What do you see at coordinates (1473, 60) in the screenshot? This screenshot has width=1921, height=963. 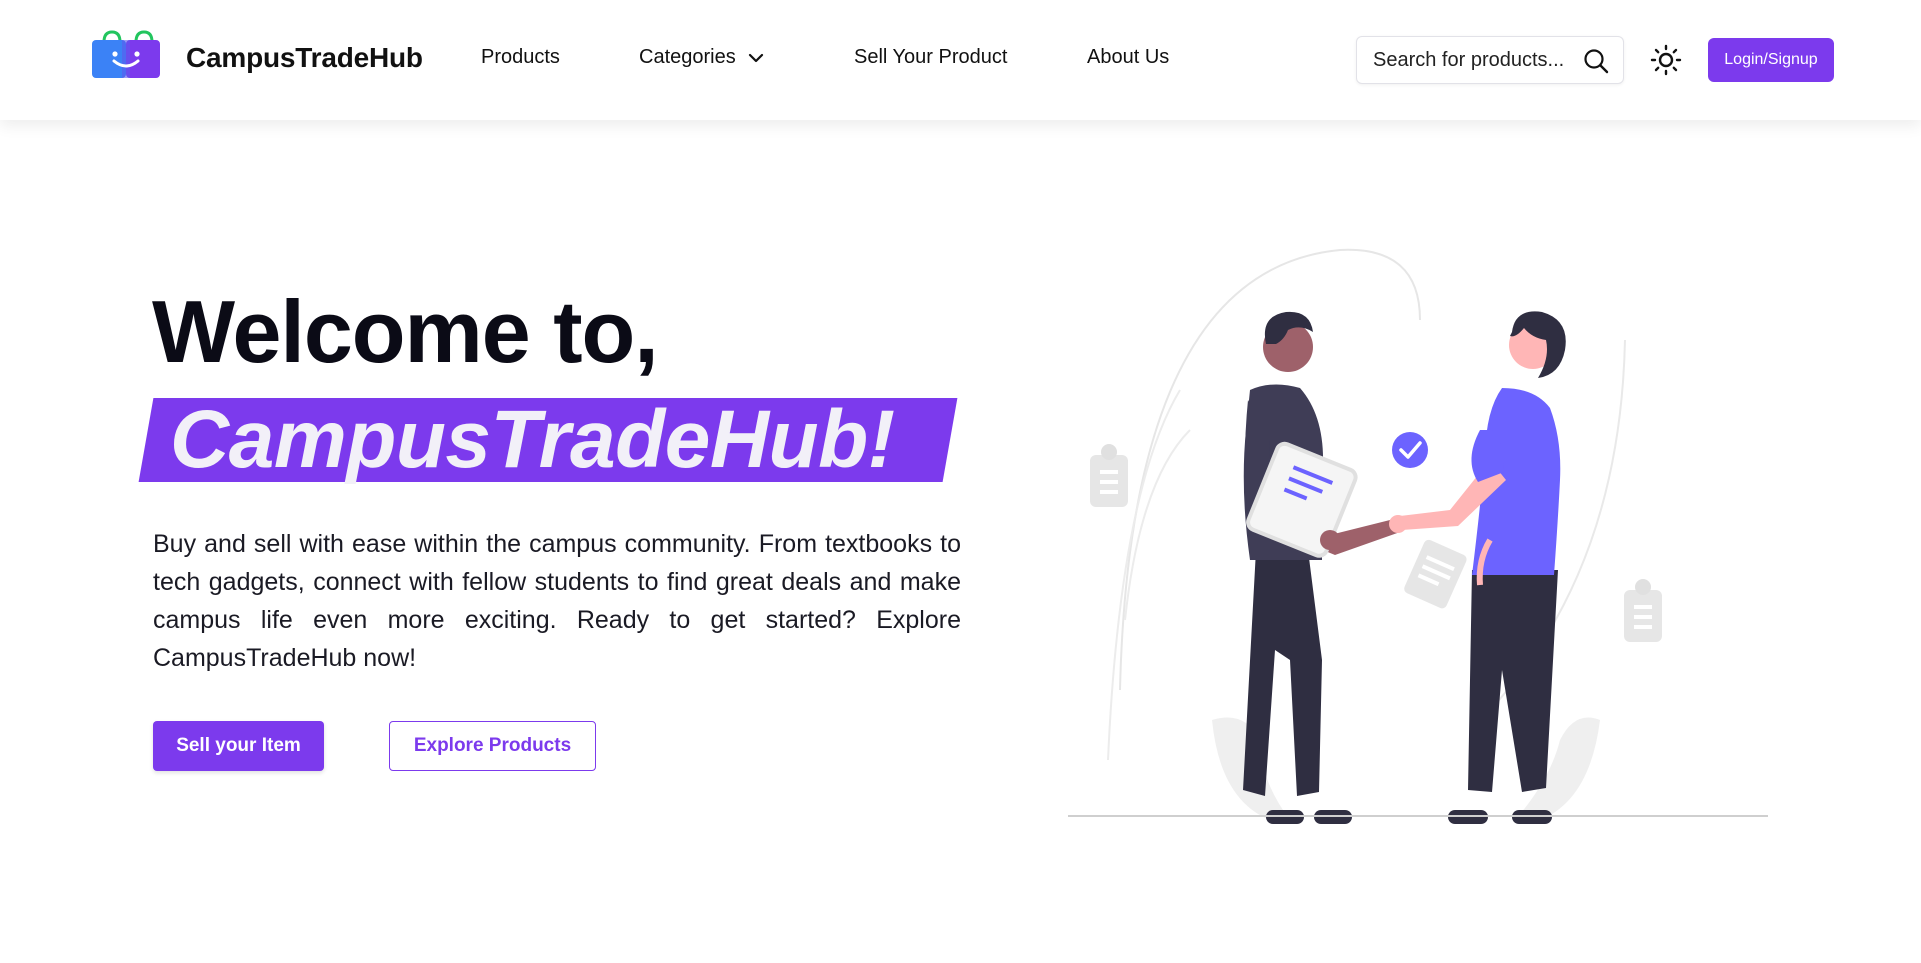 I see `search-input` at bounding box center [1473, 60].